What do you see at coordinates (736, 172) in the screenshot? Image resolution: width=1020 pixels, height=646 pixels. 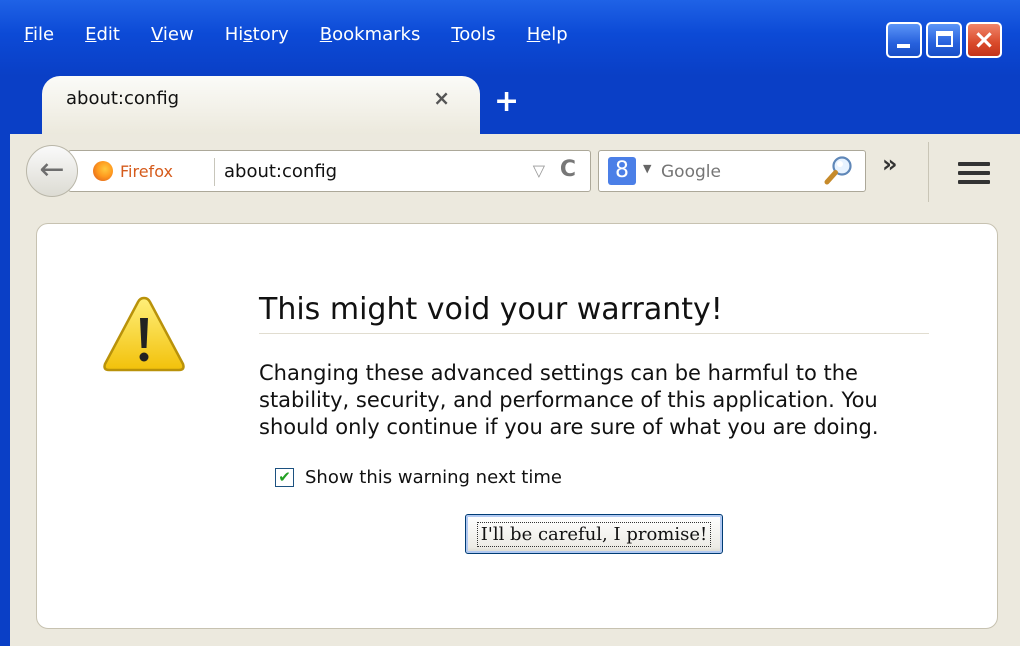 I see `search-input` at bounding box center [736, 172].